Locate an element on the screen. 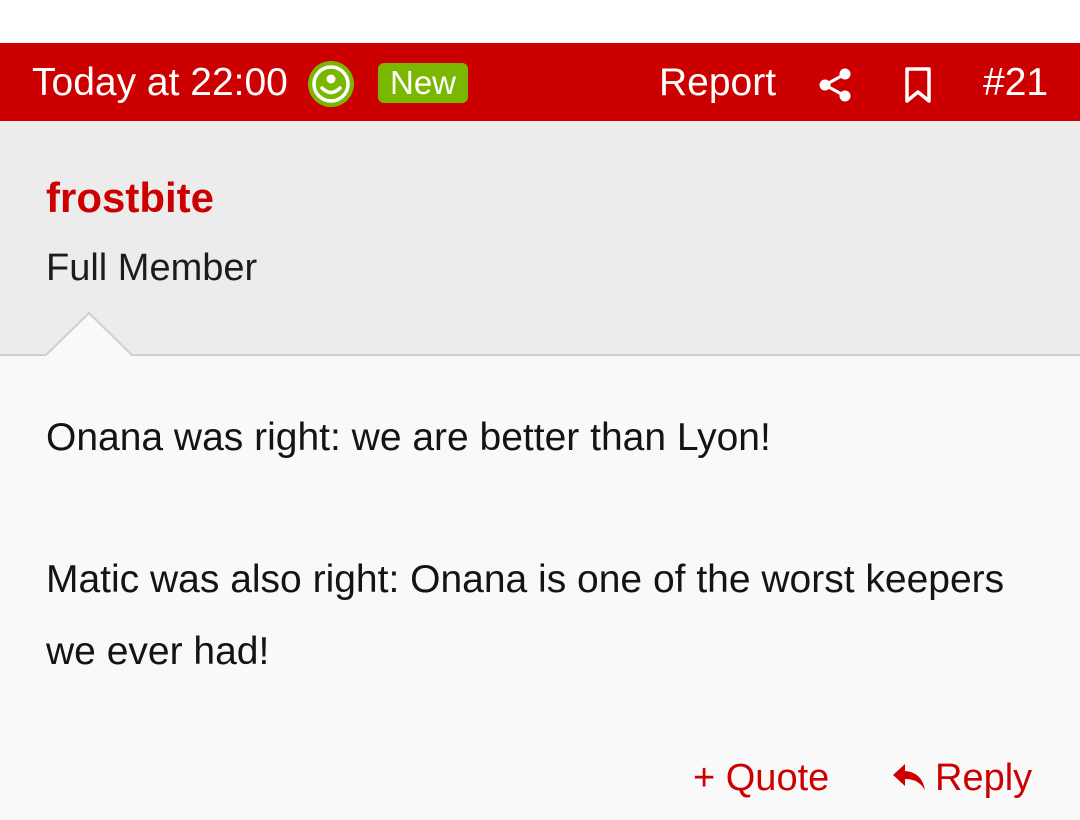  reply-label: Reply is located at coordinates (984, 778).